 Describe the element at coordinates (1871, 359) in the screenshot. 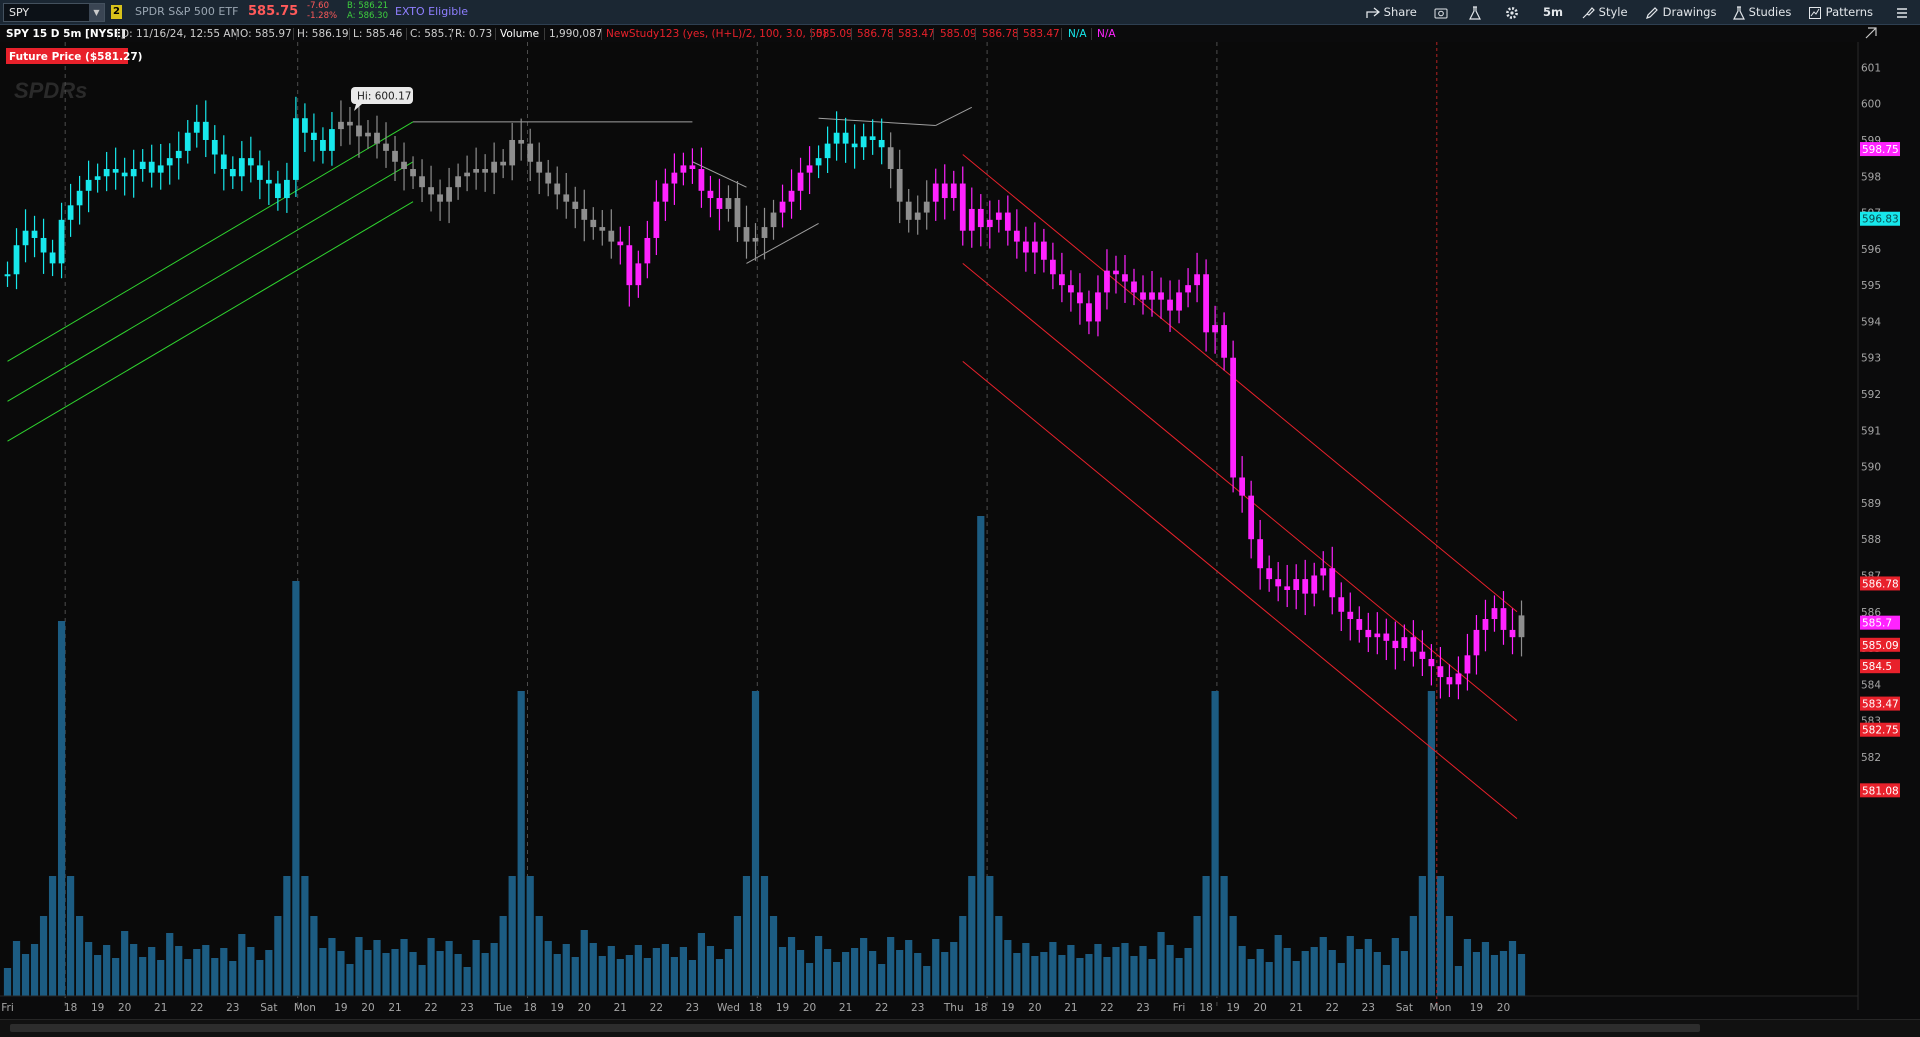

I see `price-tick-label: 593` at that location.